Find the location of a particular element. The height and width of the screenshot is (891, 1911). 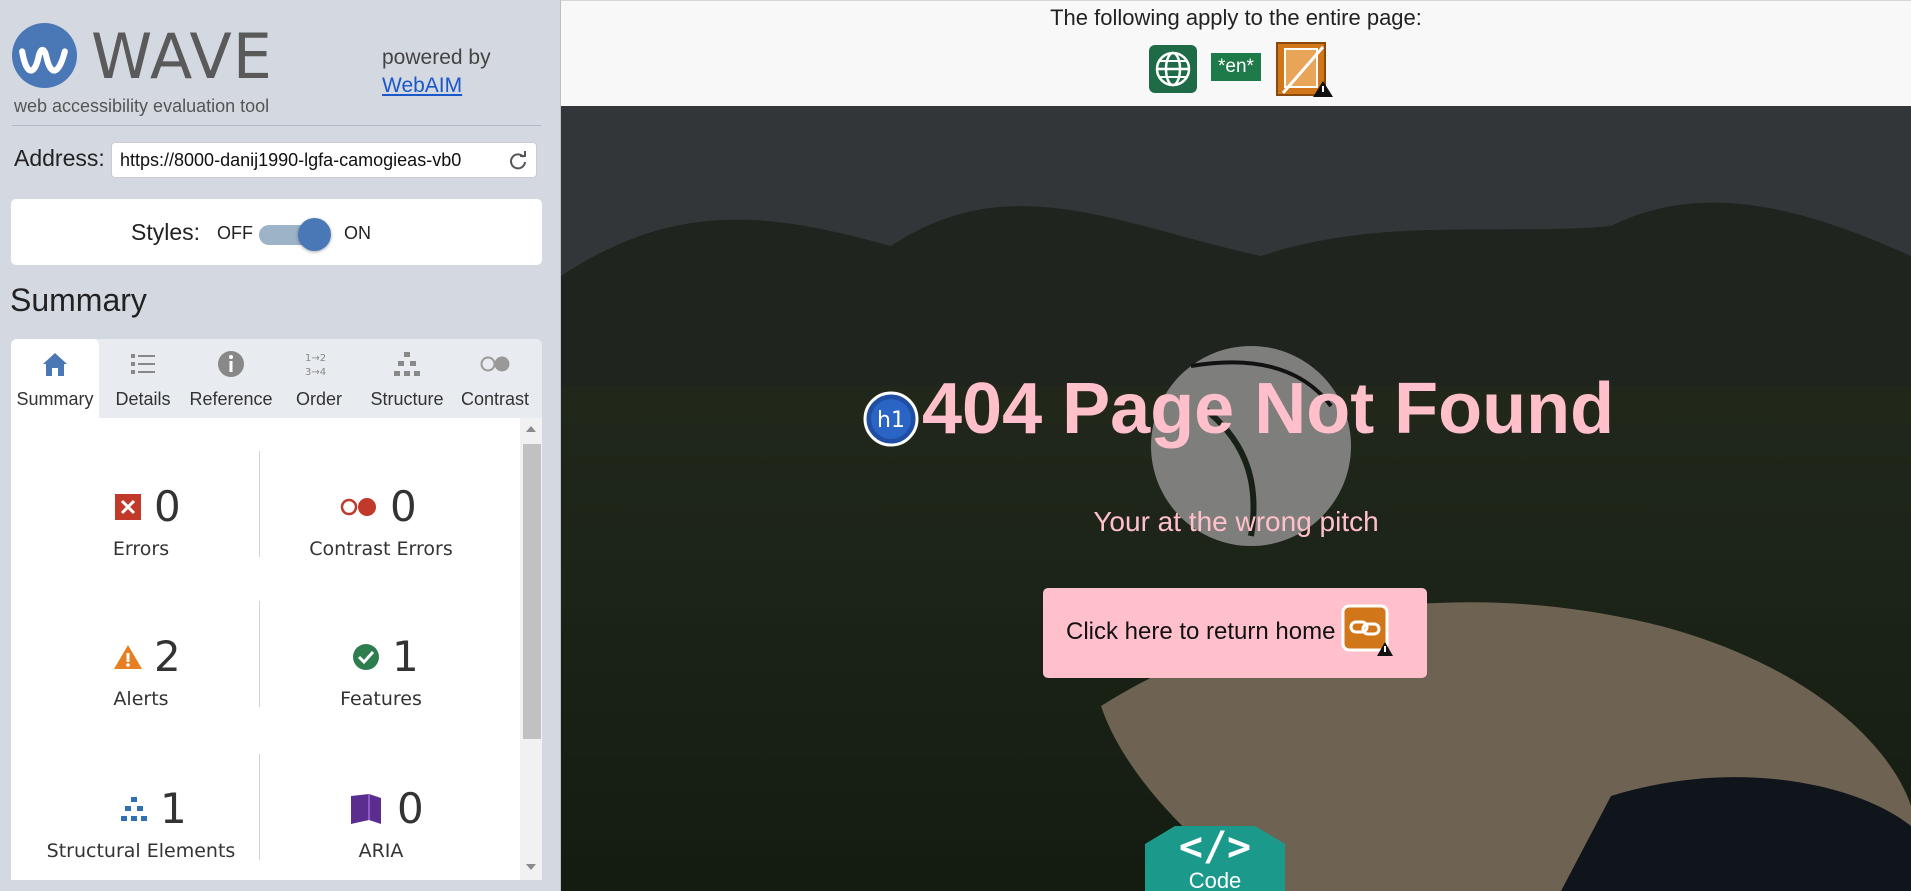

wave-tabs: Summary Details Reference 1→2 3→4 Order is located at coordinates (276, 378).